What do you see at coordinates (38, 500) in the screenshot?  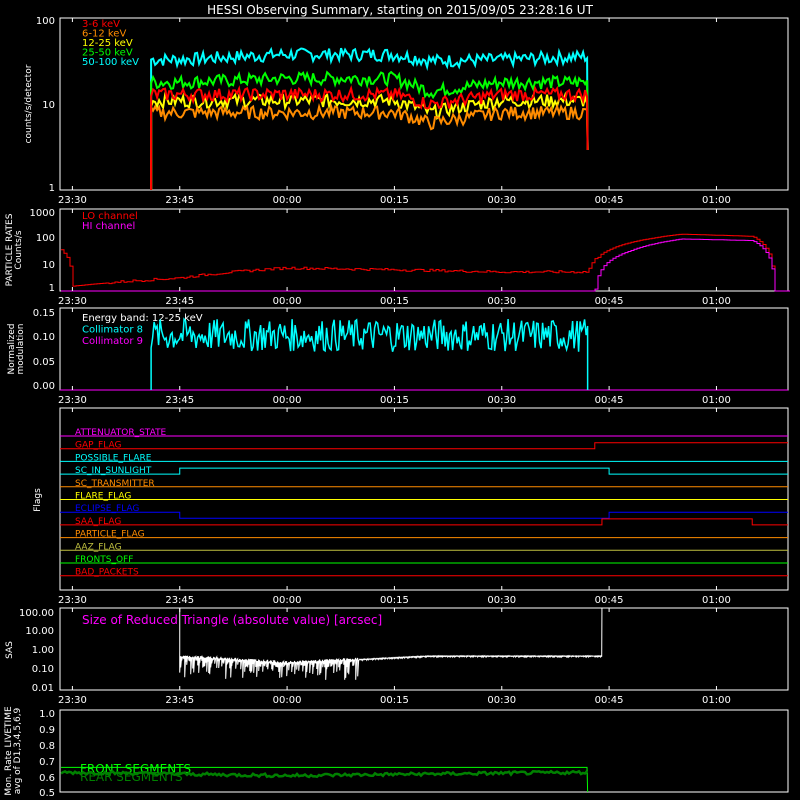 I see `flags-ylabel: Flags` at bounding box center [38, 500].